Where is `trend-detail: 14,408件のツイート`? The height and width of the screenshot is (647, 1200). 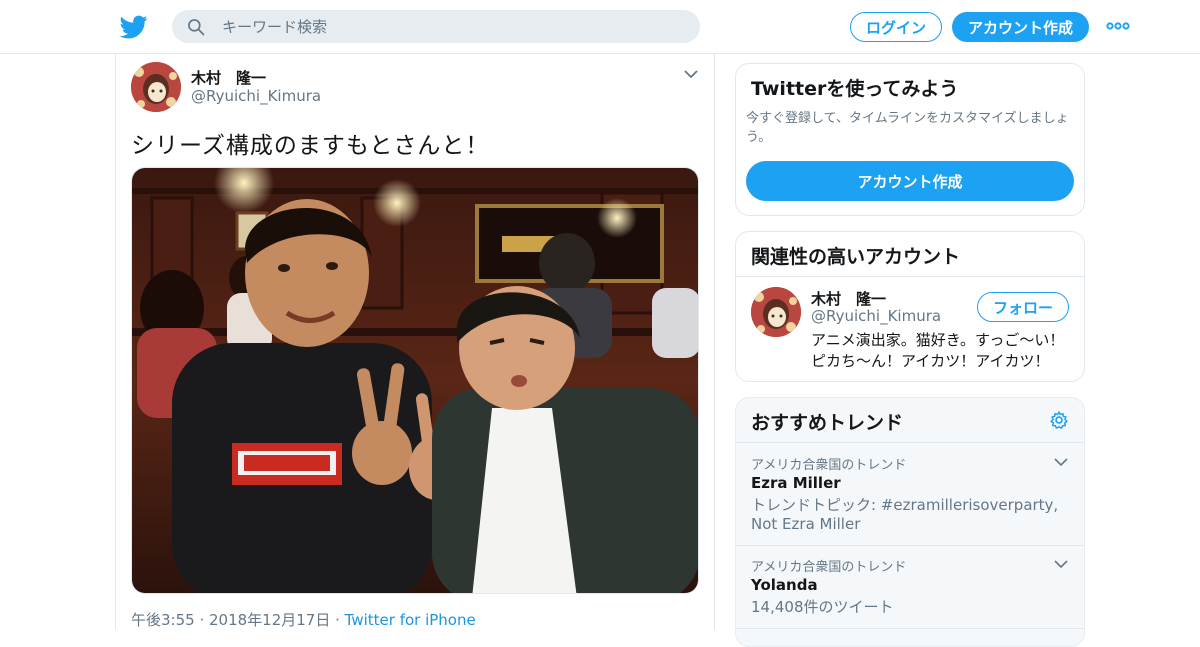 trend-detail: 14,408件のツイート is located at coordinates (822, 607).